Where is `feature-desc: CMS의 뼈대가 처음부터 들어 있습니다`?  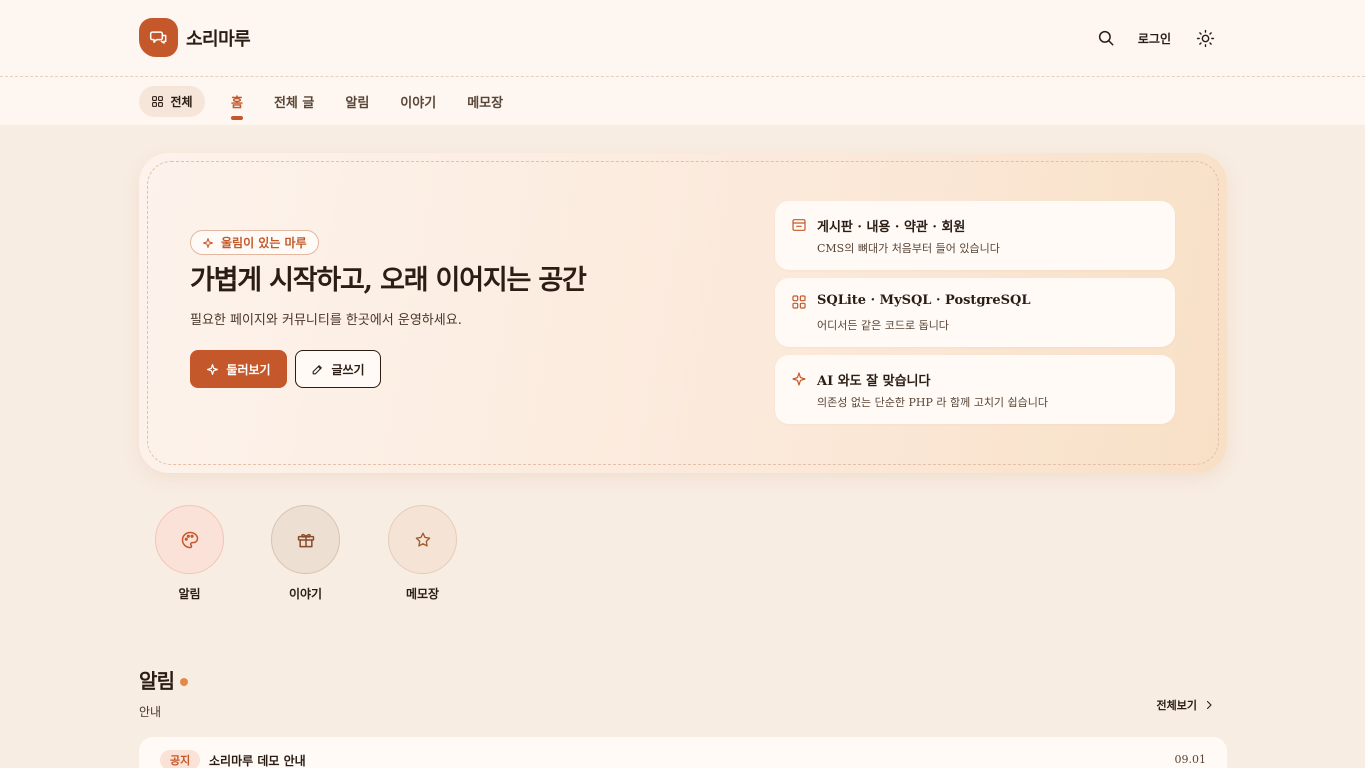
feature-desc: CMS의 뼈대가 처음부터 들어 있습니다 is located at coordinates (908, 248).